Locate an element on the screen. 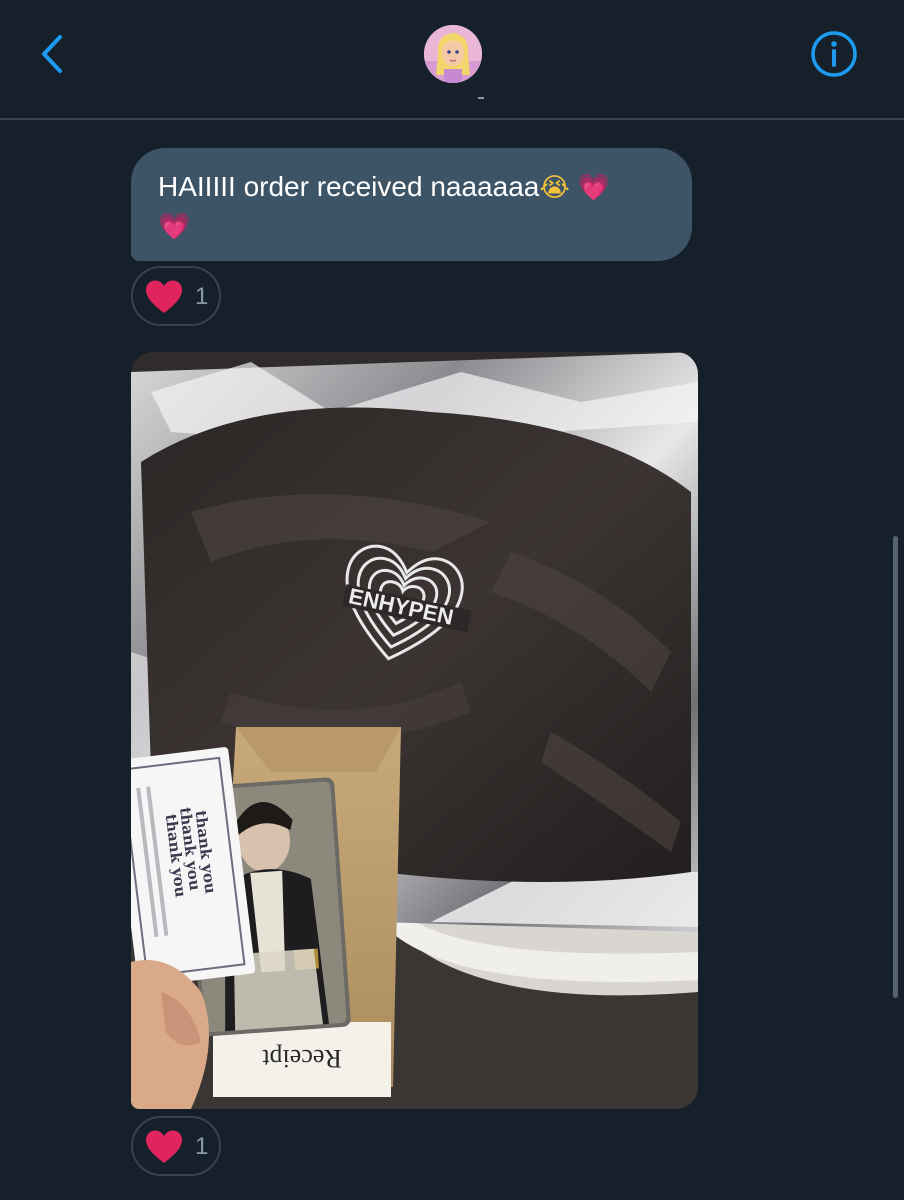 Image resolution: width=904 pixels, height=1200 pixels. info-button is located at coordinates (834, 54).